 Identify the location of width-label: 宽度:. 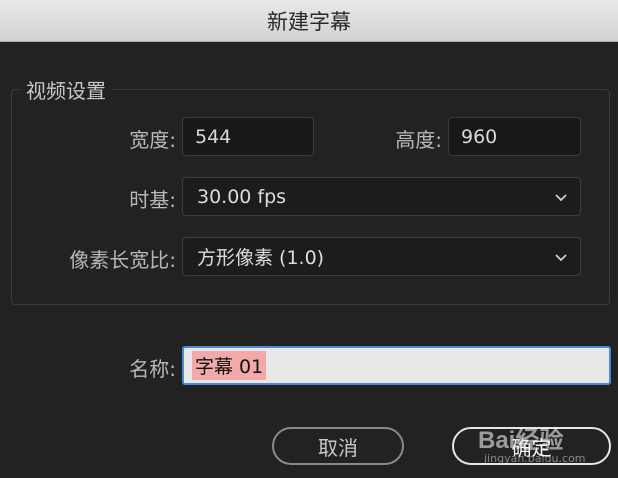
(152, 140).